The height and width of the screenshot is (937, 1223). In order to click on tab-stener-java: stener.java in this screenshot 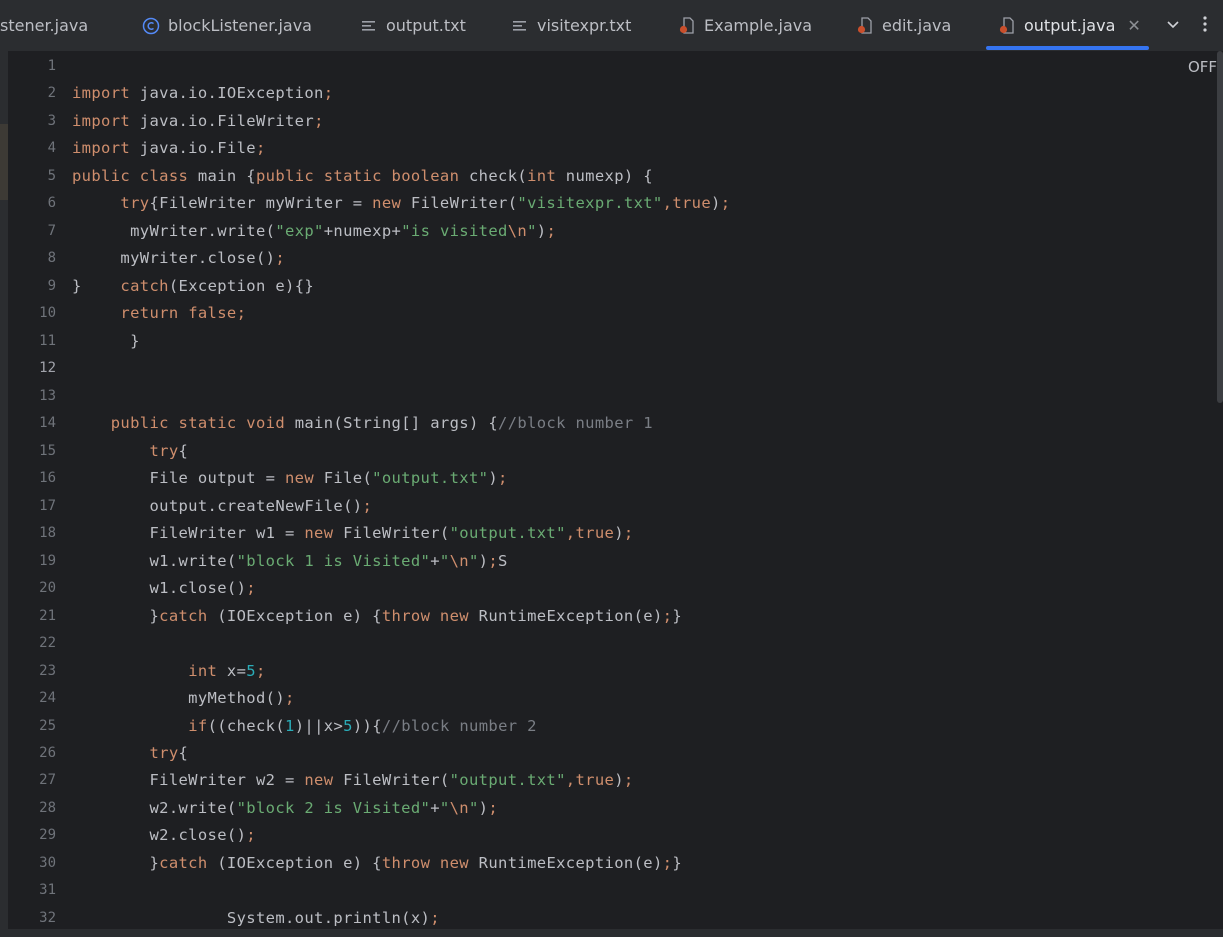, I will do `click(44, 25)`.